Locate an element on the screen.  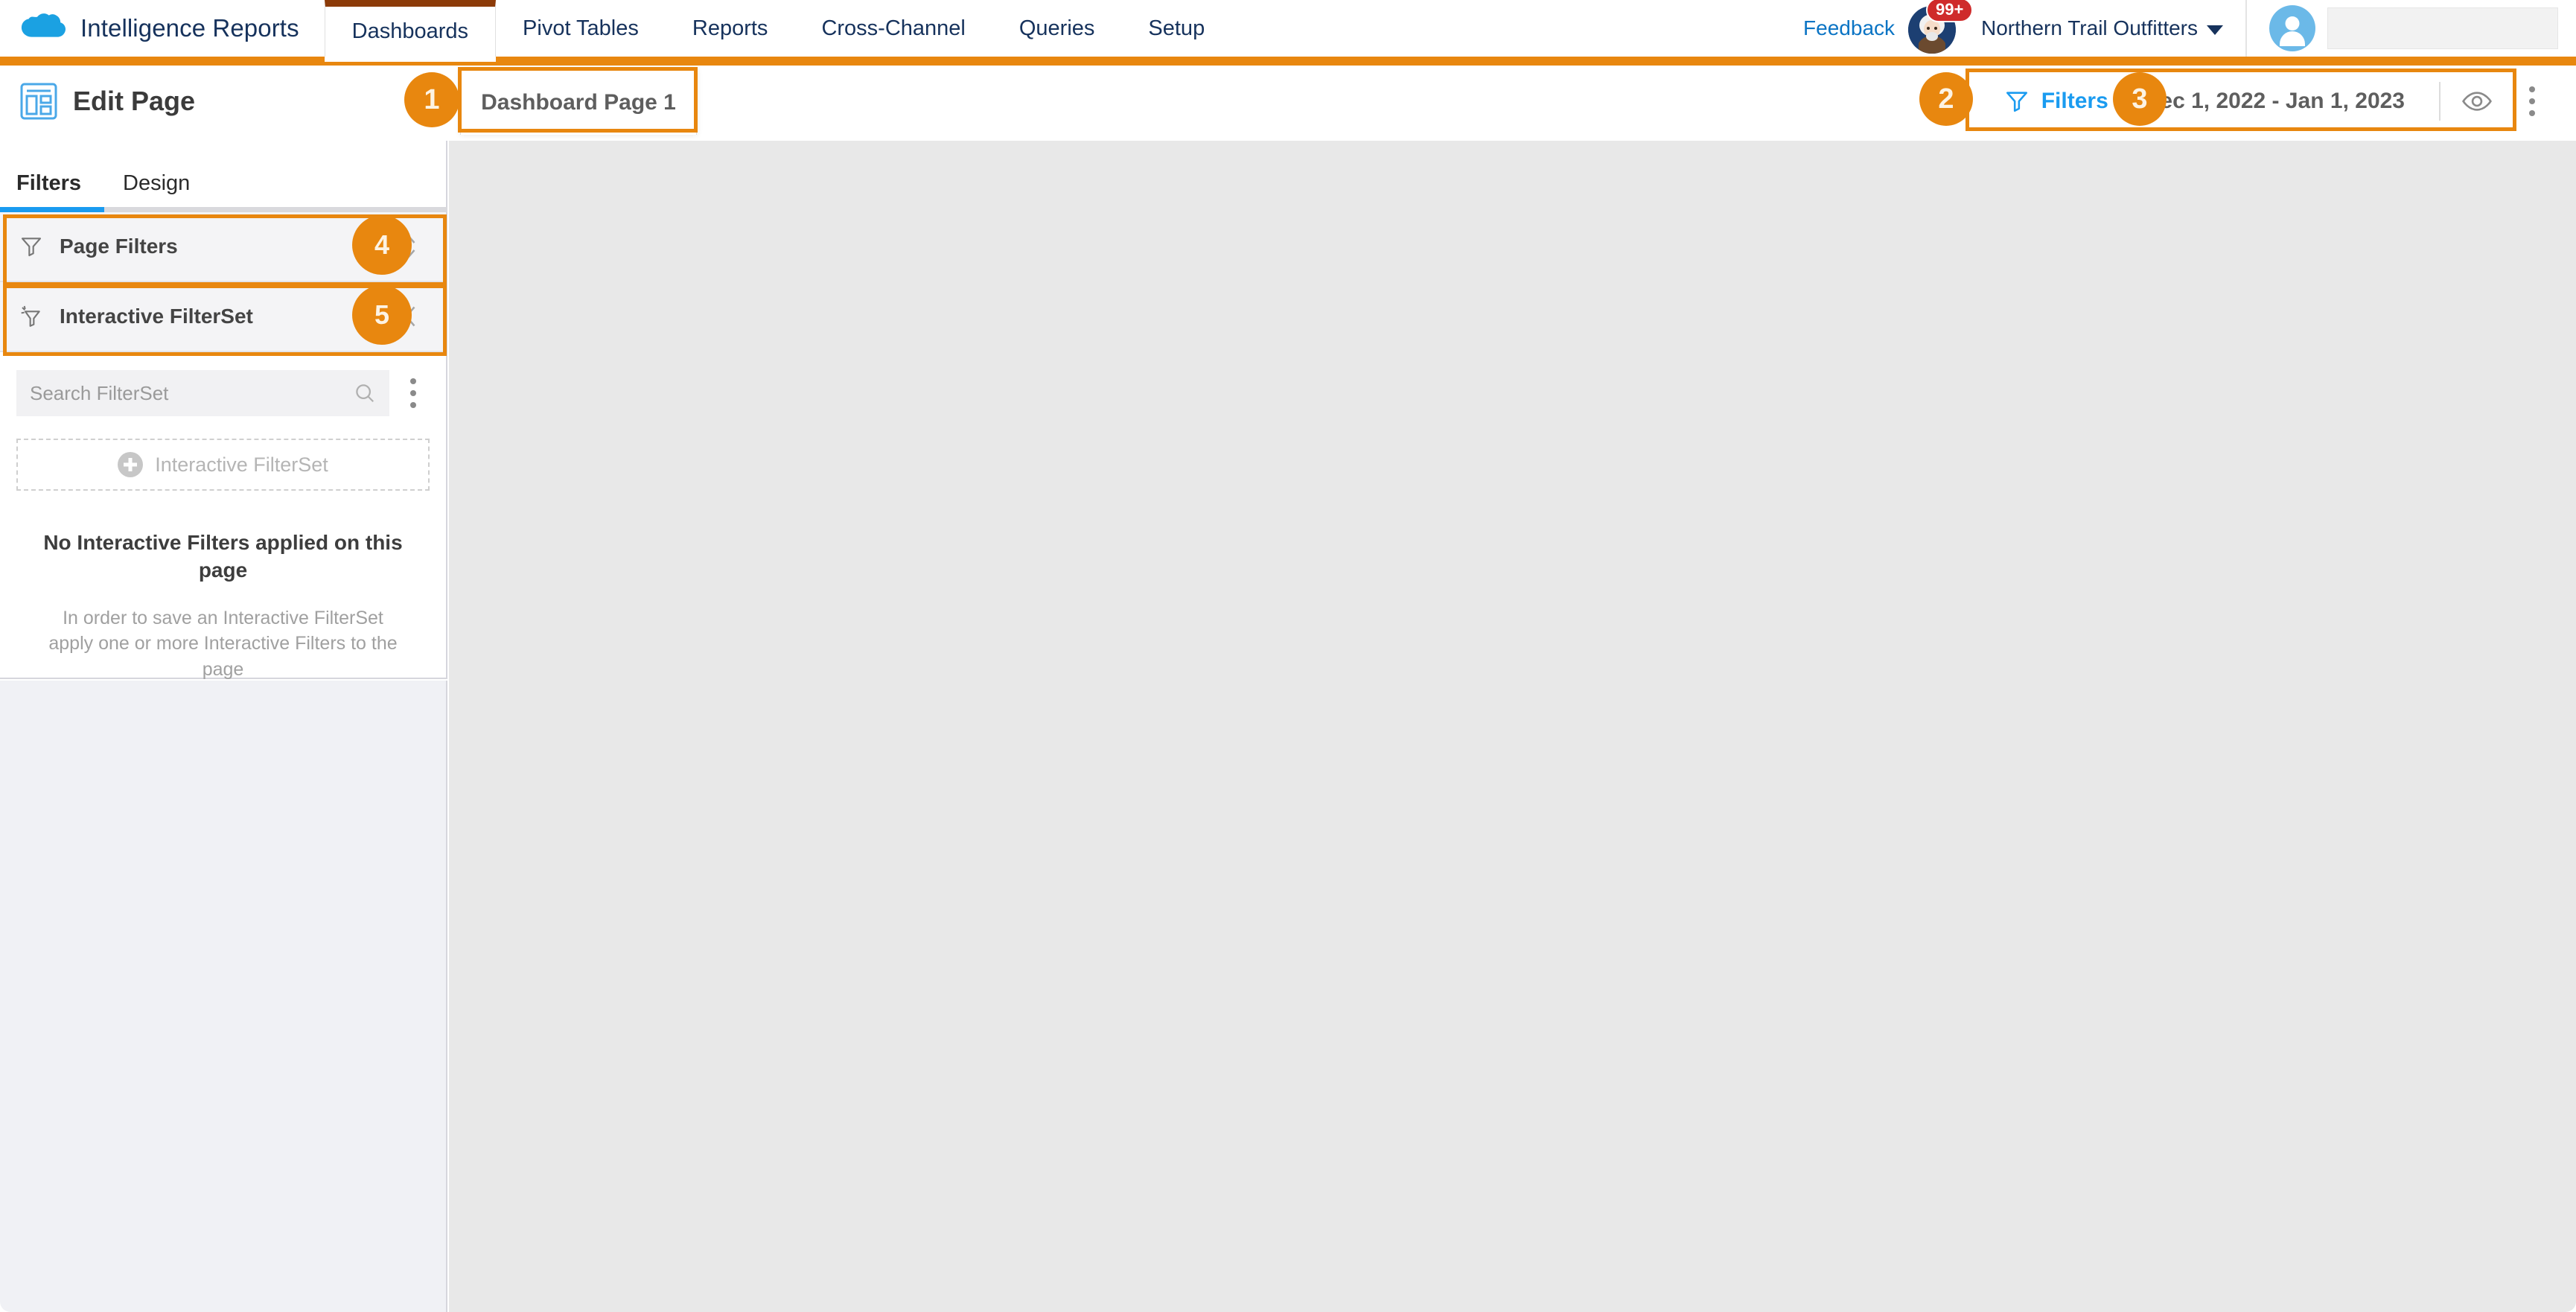
dashboard-page-tab-label: Dashboard Page 1 is located at coordinates (578, 102).